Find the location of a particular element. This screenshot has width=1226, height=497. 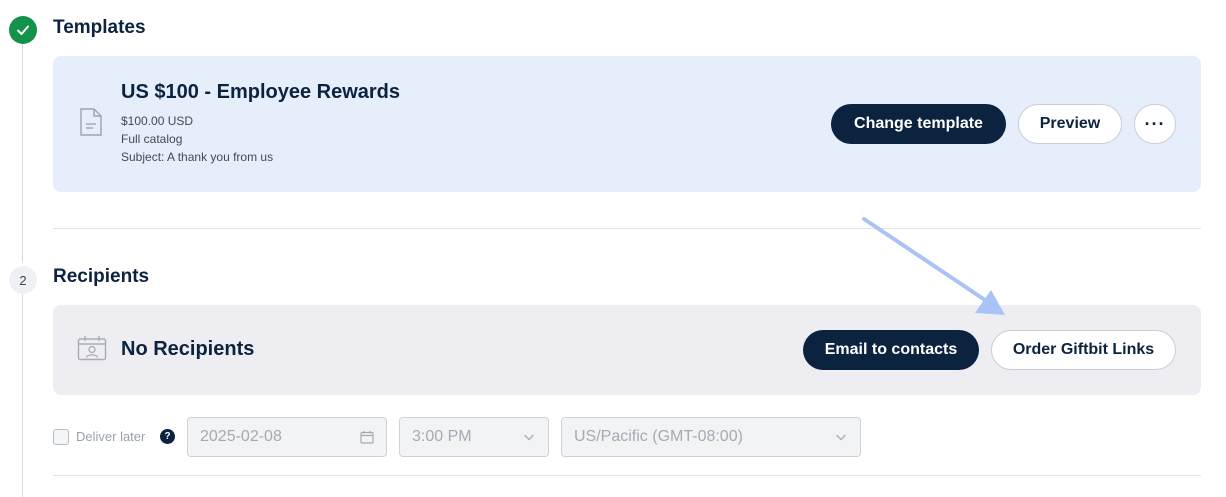

calendar-icon is located at coordinates (367, 439).